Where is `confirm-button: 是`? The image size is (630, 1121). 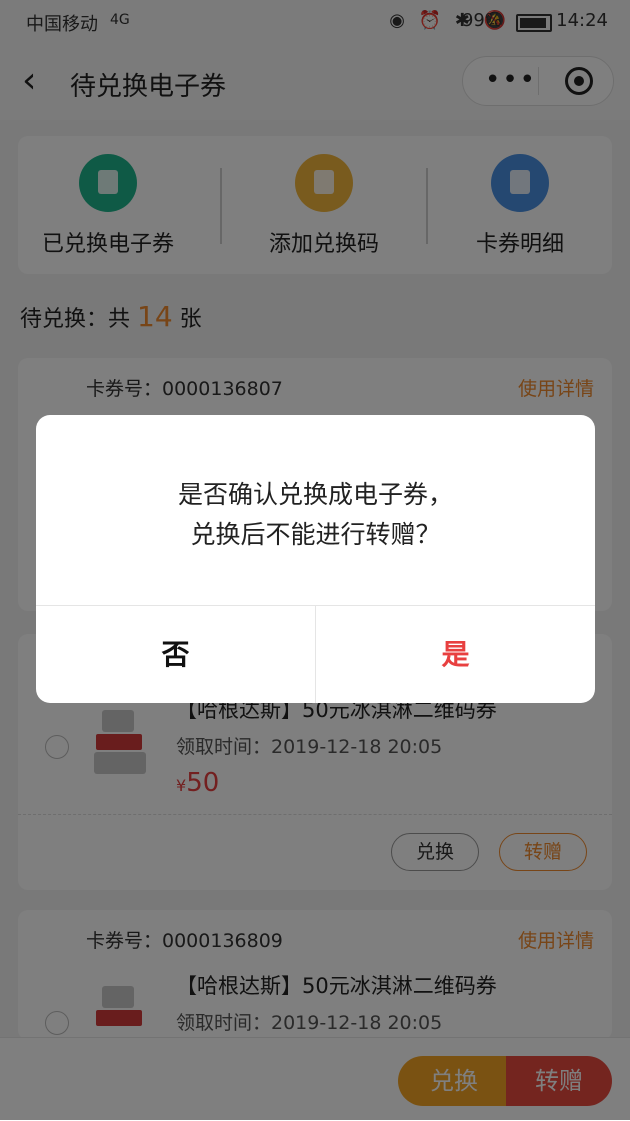
confirm-button: 是 is located at coordinates (455, 654).